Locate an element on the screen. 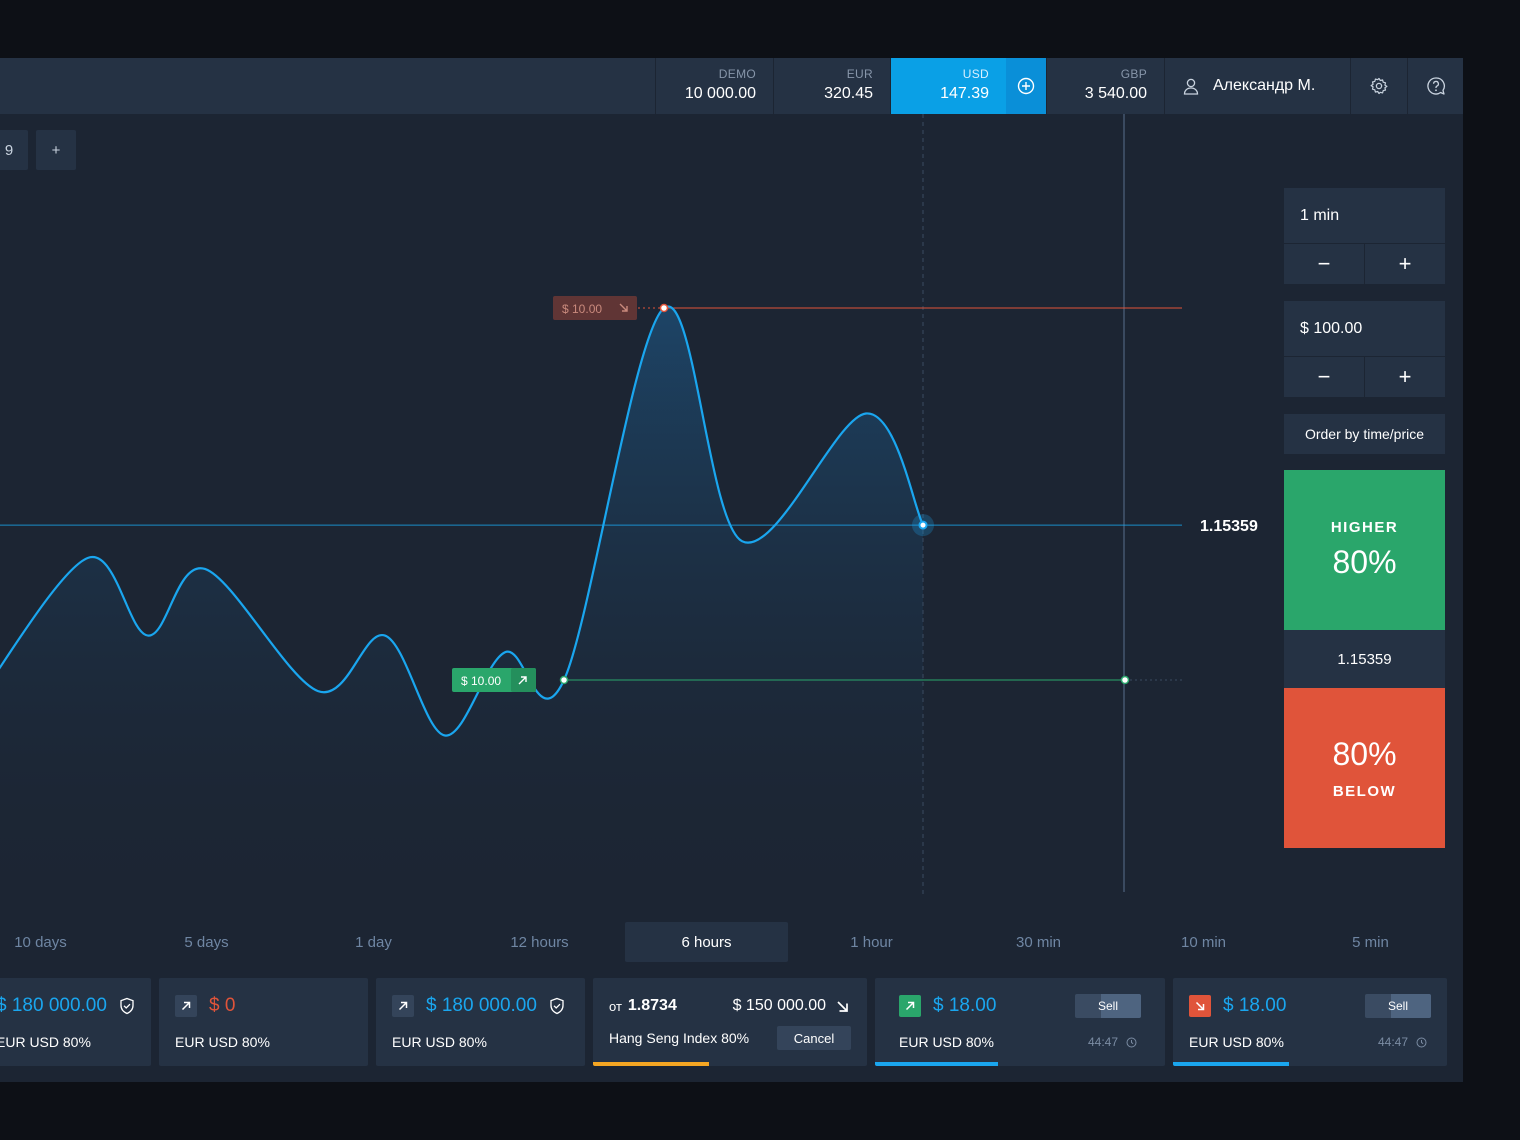  duration-control: 1 min − + is located at coordinates (1364, 236).